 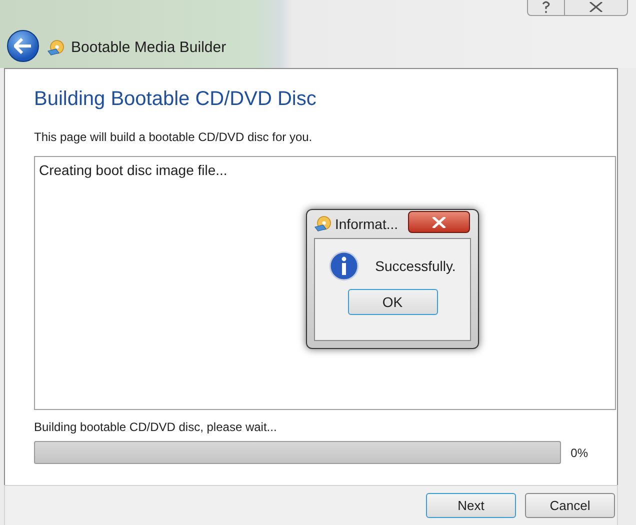 I want to click on help-icon, so click(x=546, y=7).